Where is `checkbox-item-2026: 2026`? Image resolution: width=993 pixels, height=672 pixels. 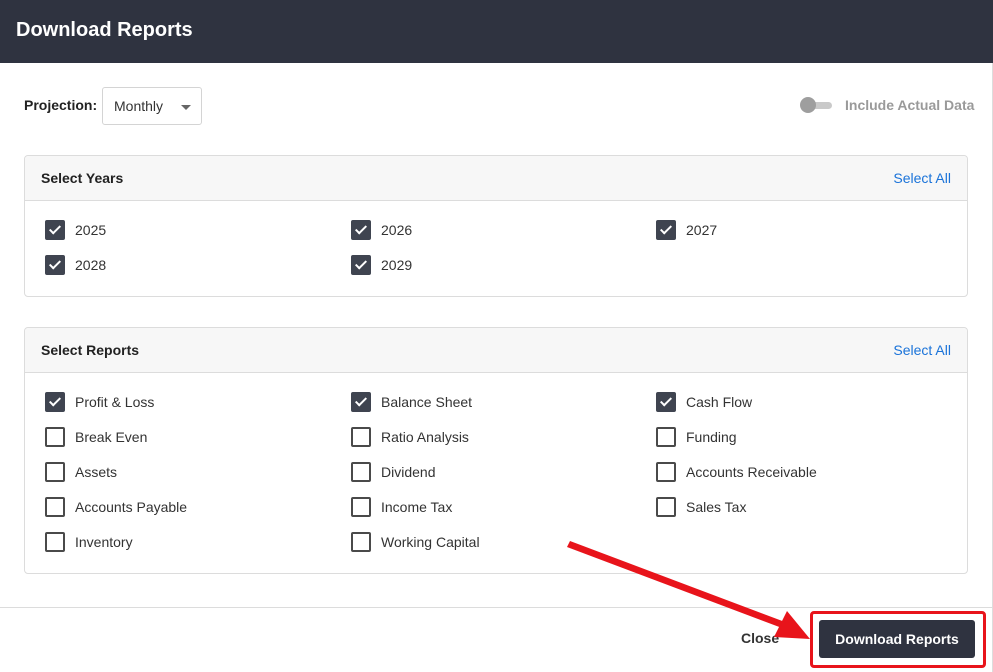
checkbox-item-2026: 2026 is located at coordinates (491, 230).